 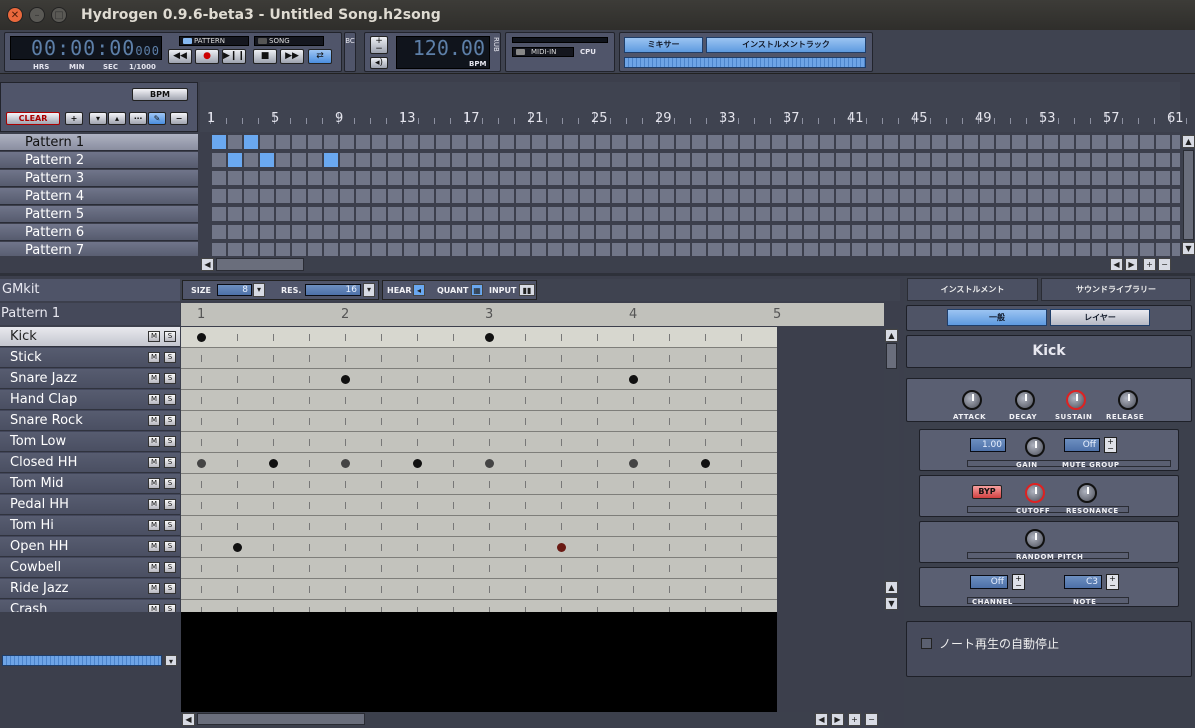 What do you see at coordinates (90, 379) in the screenshot?
I see `instrument-row: Snare Jazz M S` at bounding box center [90, 379].